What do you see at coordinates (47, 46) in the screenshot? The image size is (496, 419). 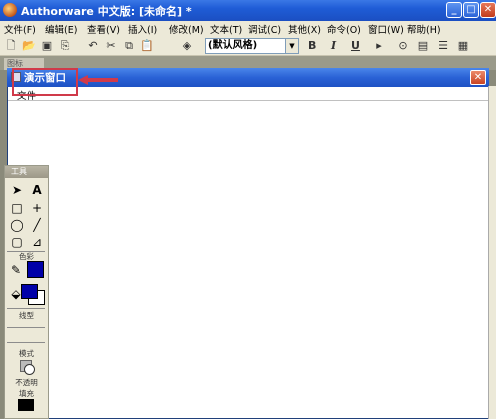 I see `save-all-icon: ▣` at bounding box center [47, 46].